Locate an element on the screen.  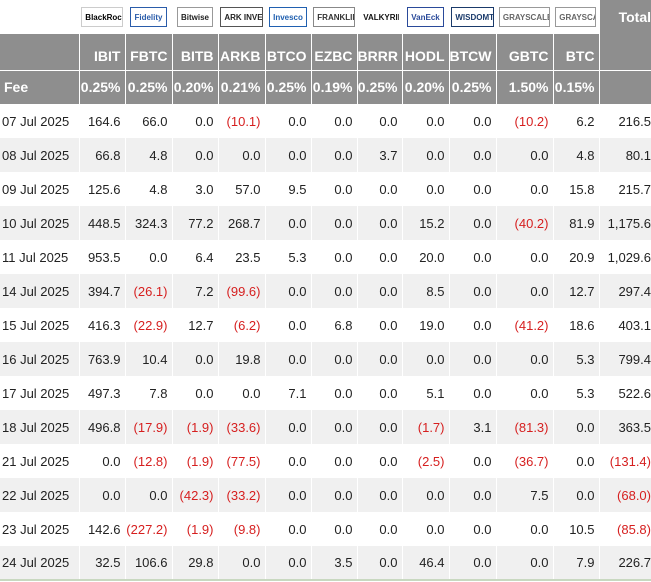
ticker-header: FBTC is located at coordinates (148, 52).